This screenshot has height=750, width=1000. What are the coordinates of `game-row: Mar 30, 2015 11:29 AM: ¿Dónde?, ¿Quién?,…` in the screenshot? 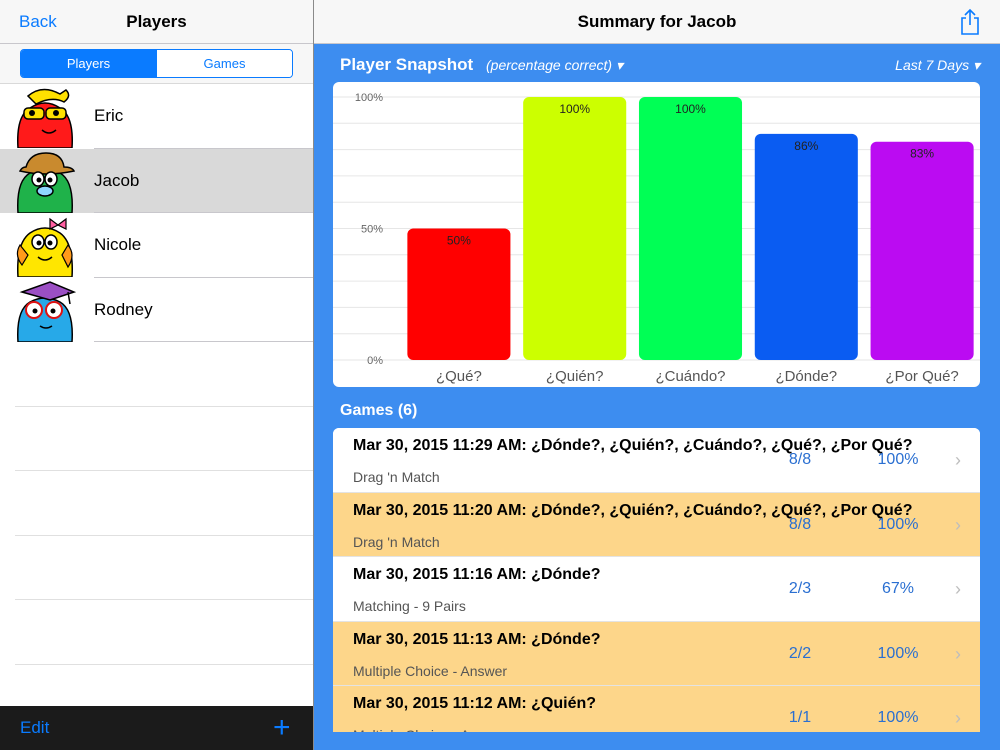 It's located at (656, 460).